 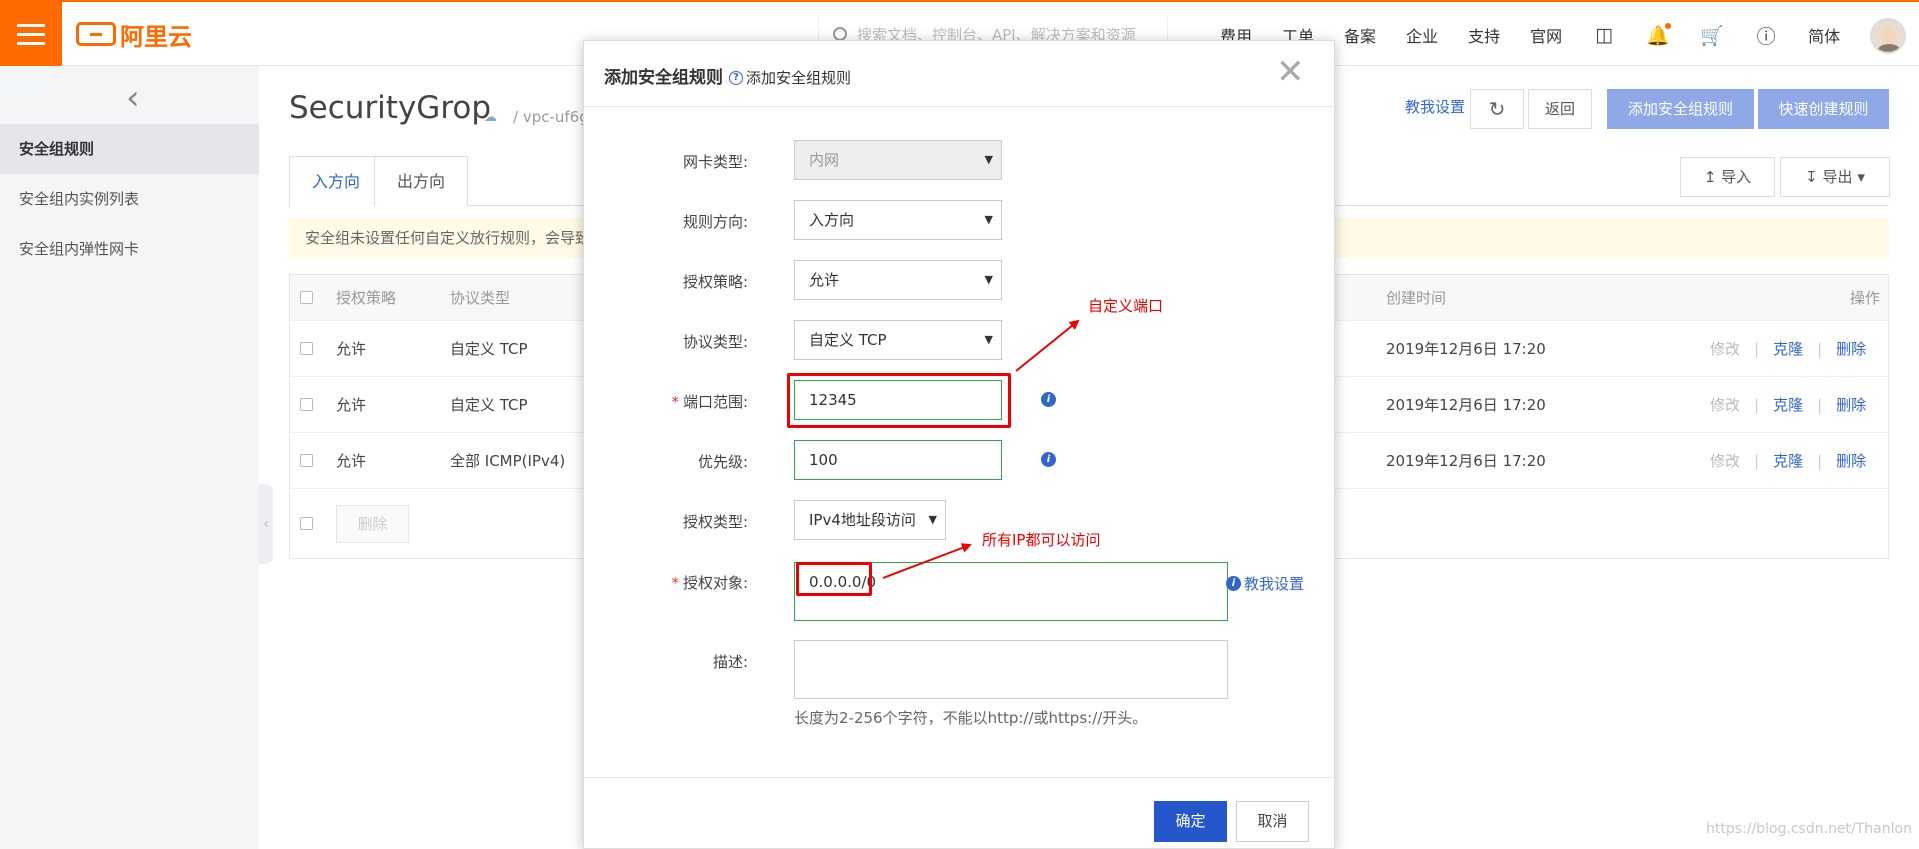 I want to click on arrow-to-port-annotation, so click(x=1047, y=345).